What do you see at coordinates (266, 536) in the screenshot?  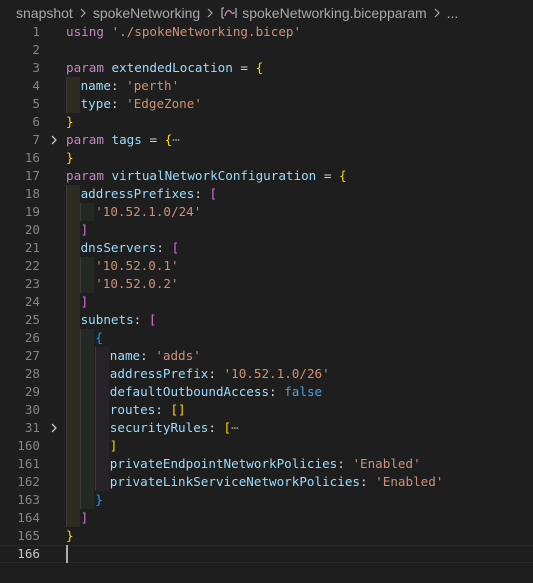 I see `code-line: 165}` at bounding box center [266, 536].